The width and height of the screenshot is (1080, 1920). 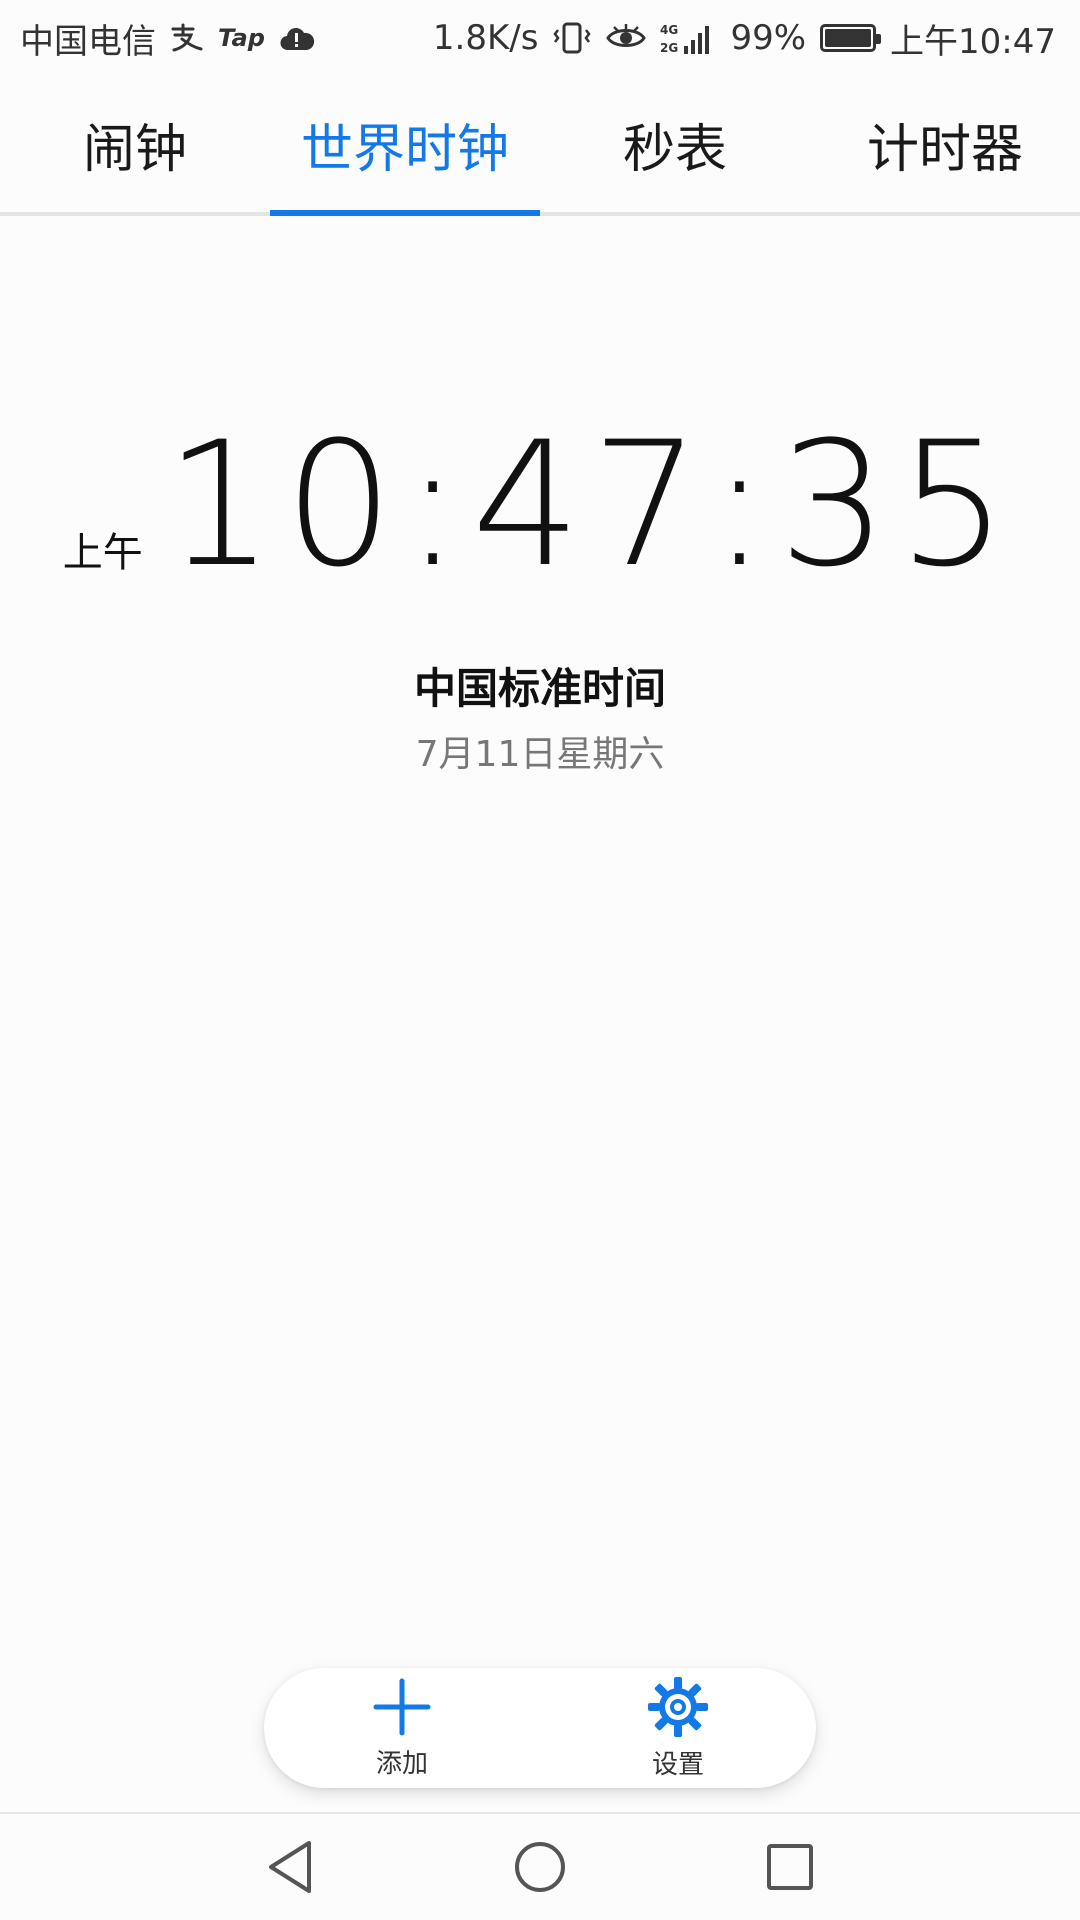 What do you see at coordinates (973, 41) in the screenshot?
I see `status-time: 上午10:47` at bounding box center [973, 41].